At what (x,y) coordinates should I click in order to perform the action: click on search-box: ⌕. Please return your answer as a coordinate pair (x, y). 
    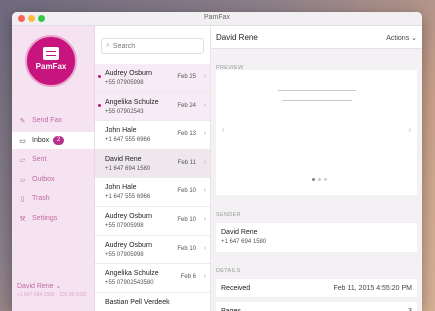
    Looking at the image, I should click on (152, 46).